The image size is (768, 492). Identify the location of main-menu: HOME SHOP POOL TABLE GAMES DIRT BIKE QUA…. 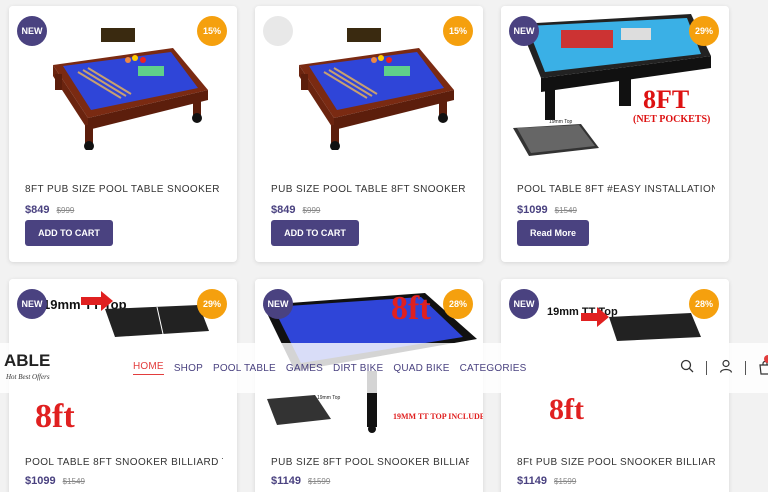
(334, 368).